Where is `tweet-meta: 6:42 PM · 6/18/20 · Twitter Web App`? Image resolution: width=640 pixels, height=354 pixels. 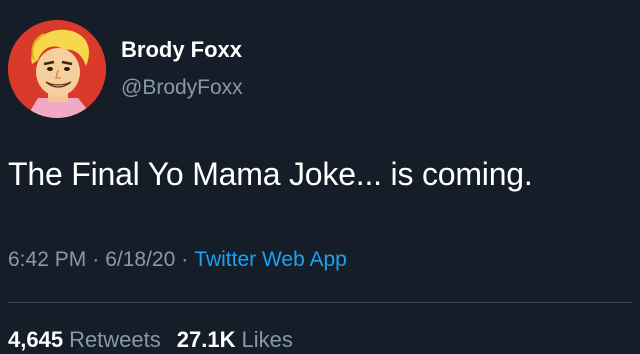
tweet-meta: 6:42 PM · 6/18/20 · Twitter Web App is located at coordinates (177, 260).